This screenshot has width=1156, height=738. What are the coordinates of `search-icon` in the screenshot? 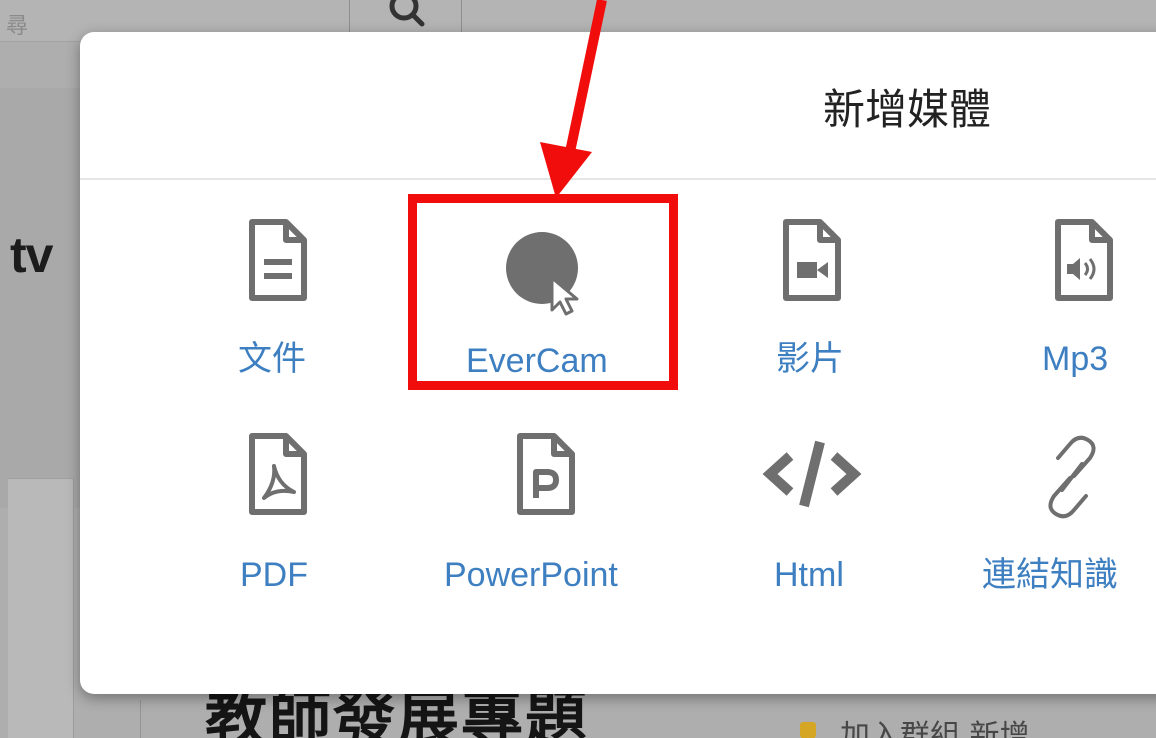 It's located at (407, 13).